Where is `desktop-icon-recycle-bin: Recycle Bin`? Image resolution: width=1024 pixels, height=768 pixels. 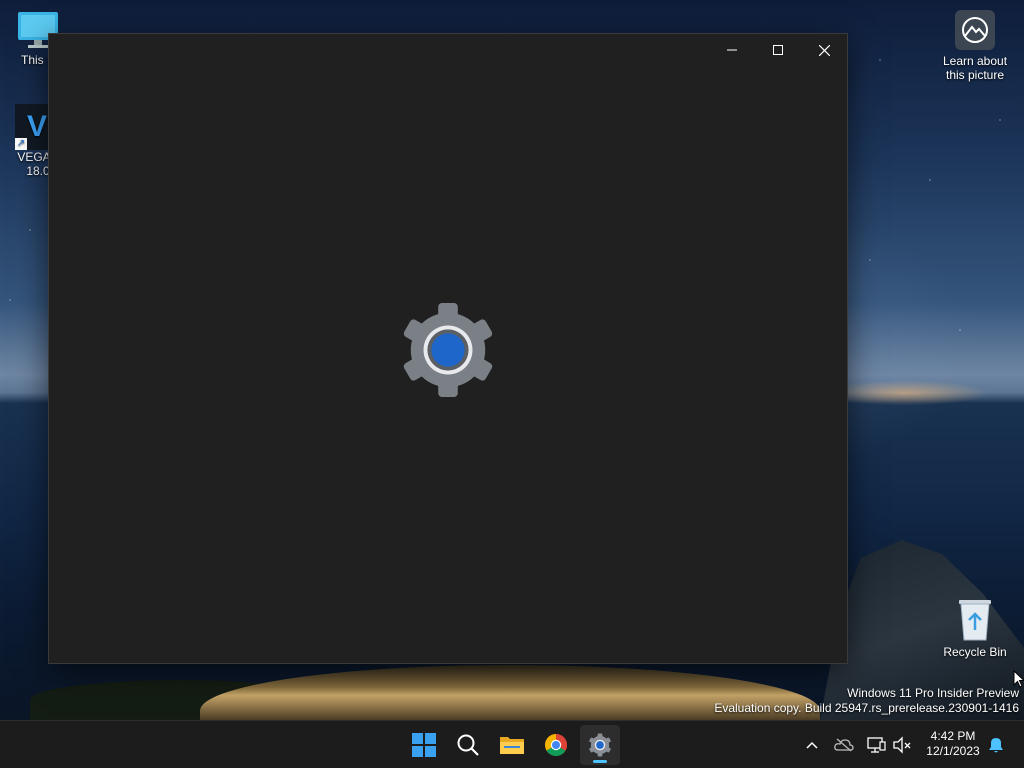 desktop-icon-recycle-bin: Recycle Bin is located at coordinates (975, 627).